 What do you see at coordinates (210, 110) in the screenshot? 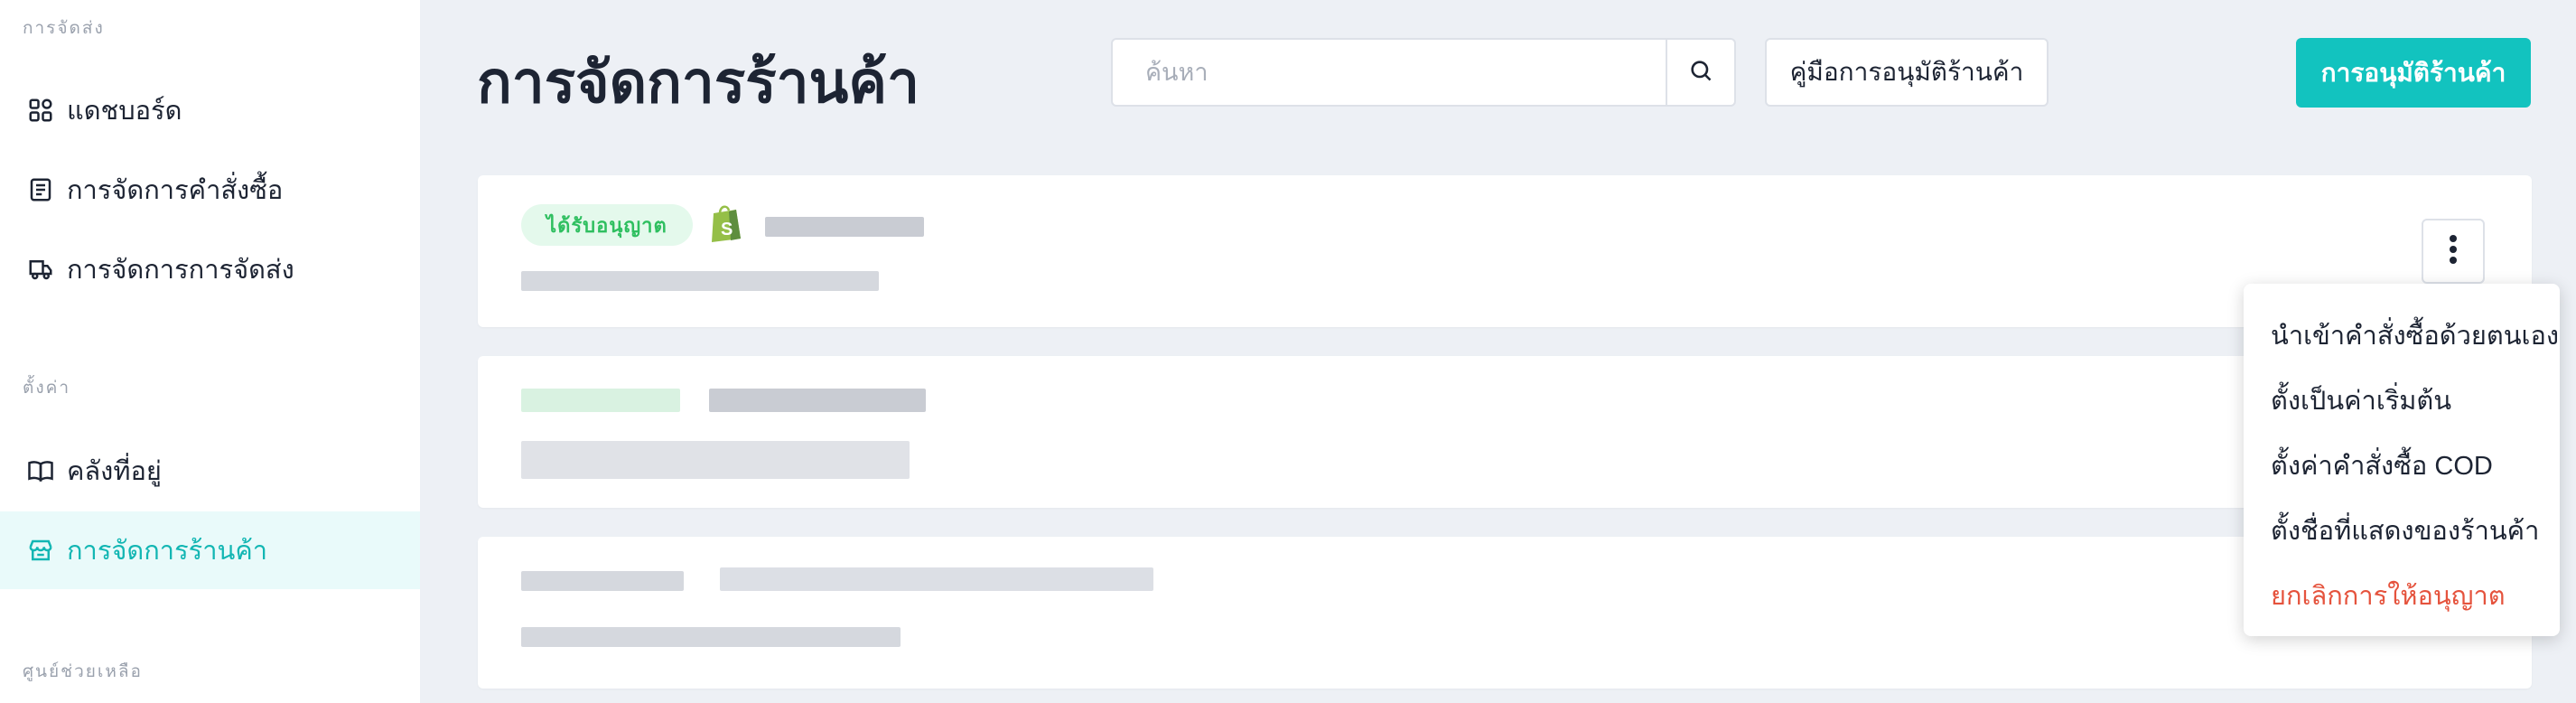
I see `sidebar-item-dashboard: แดชบอร์ด` at bounding box center [210, 110].